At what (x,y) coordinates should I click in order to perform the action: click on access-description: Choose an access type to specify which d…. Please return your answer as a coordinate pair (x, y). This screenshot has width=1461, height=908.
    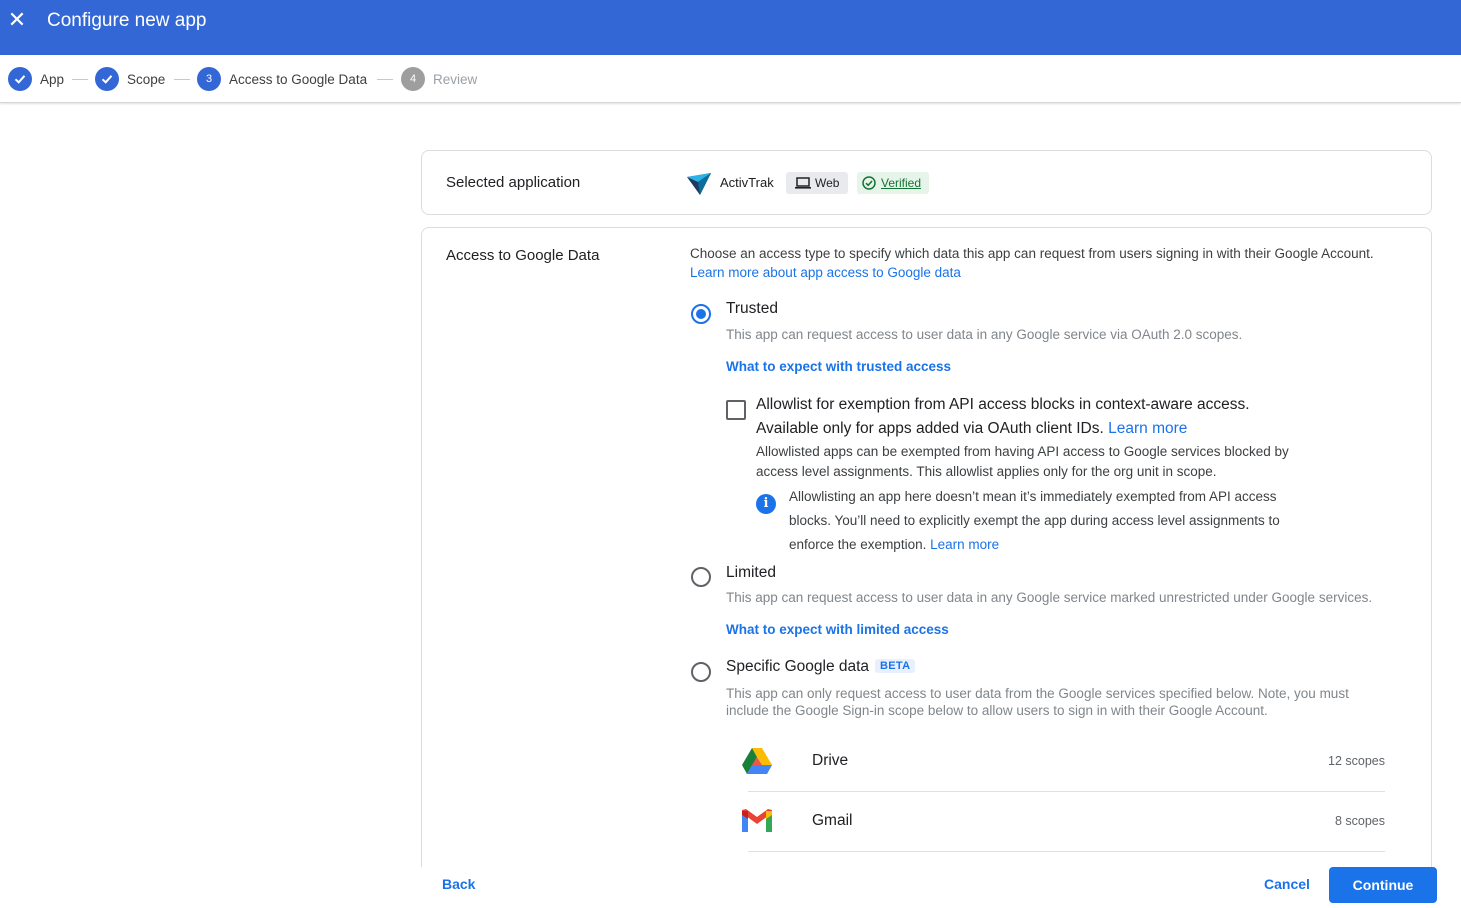
    Looking at the image, I should click on (1032, 253).